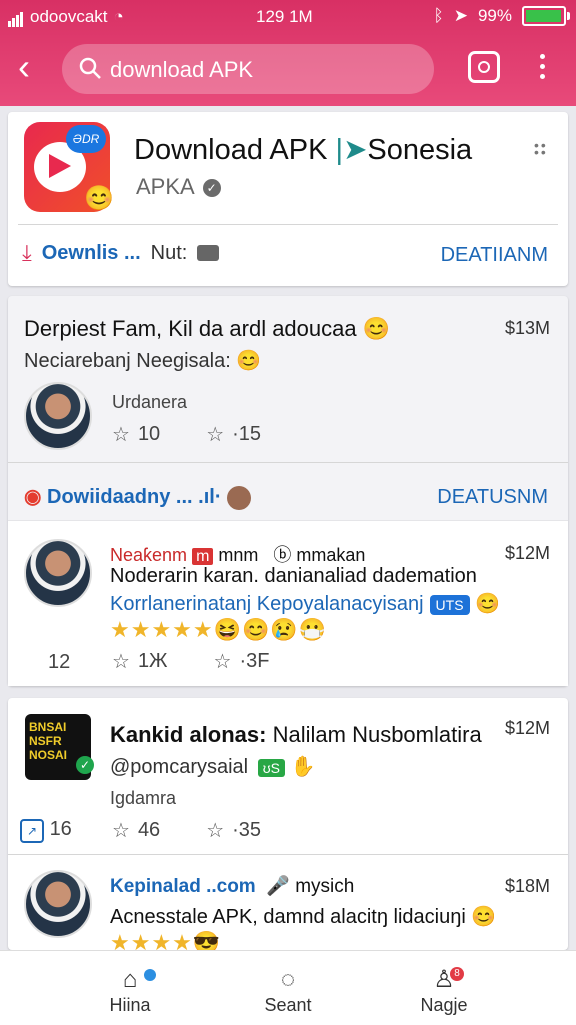  I want to click on bottom-navigation: ⌂ Hiina ◌ Seant ♙ 8 Nagje, so click(288, 987).